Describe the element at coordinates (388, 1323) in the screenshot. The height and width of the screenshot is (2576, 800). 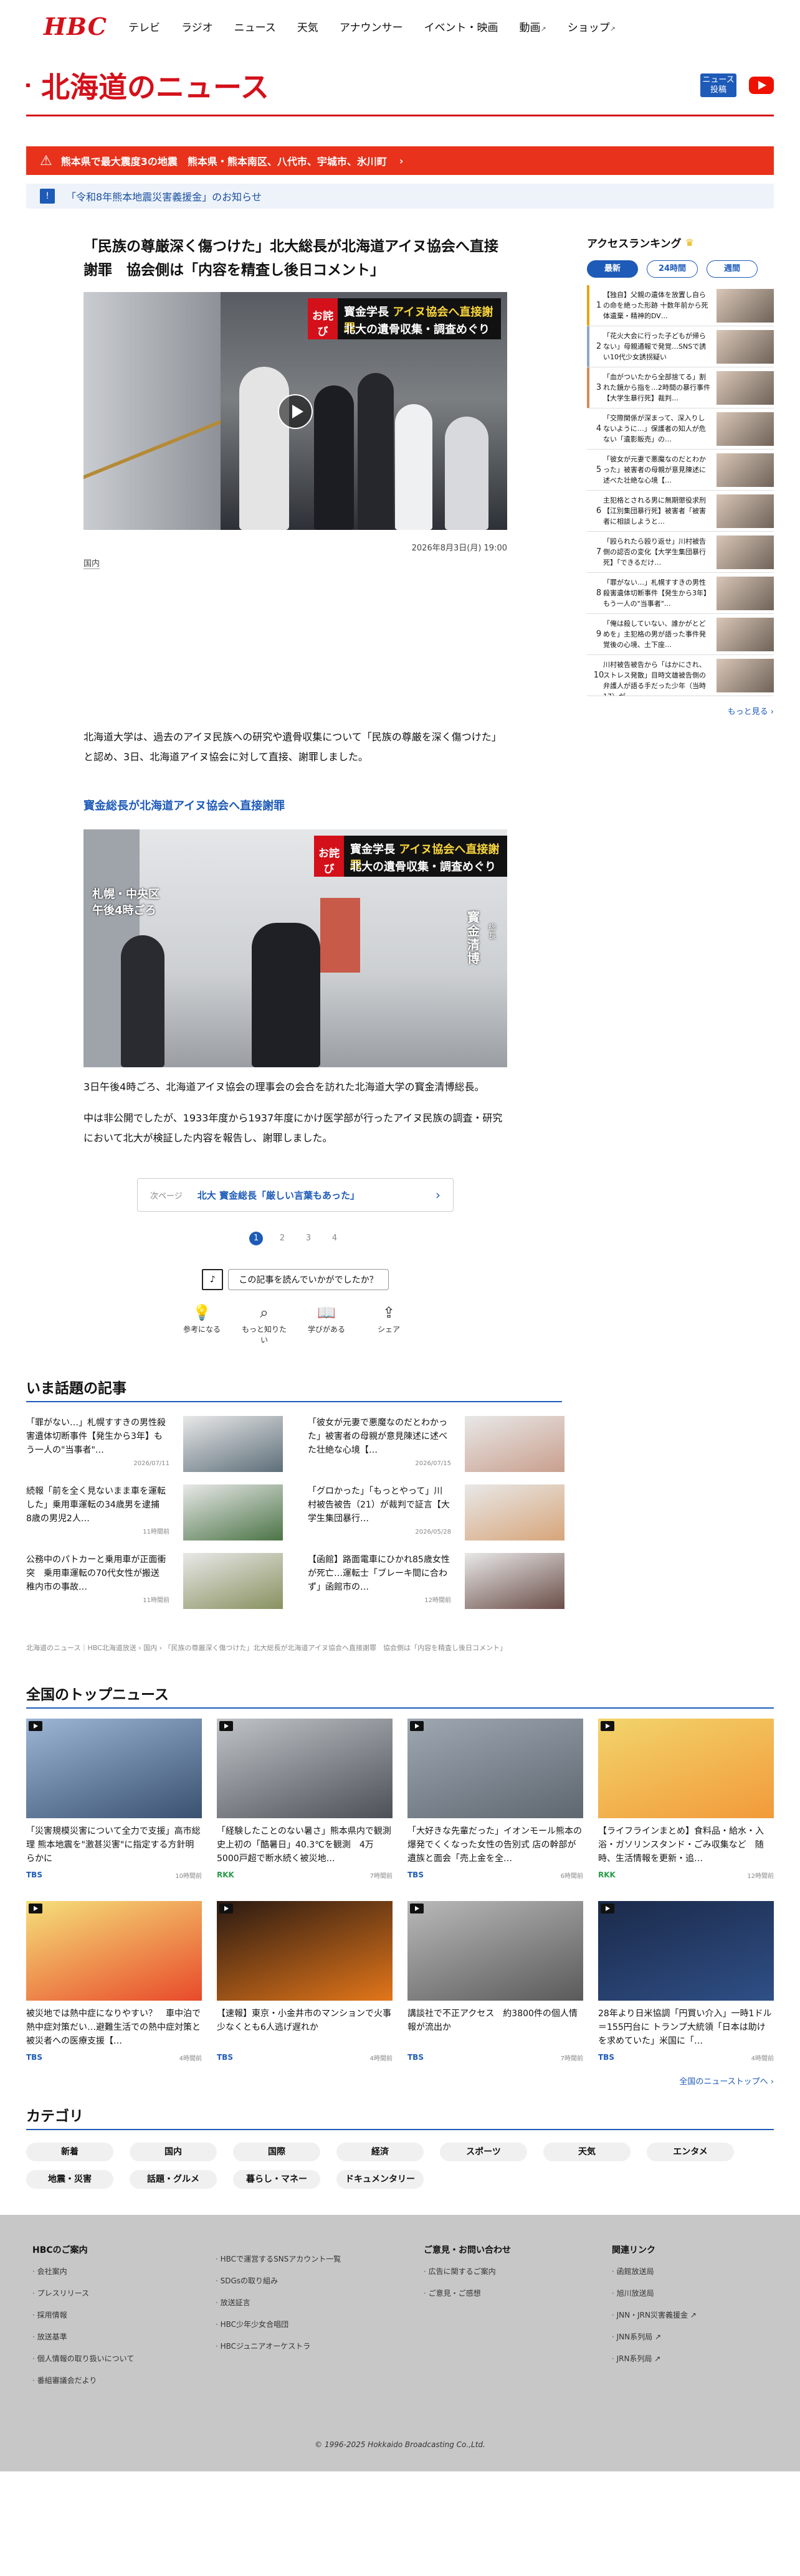
I see `reaction-share: ⇪ シェア` at that location.